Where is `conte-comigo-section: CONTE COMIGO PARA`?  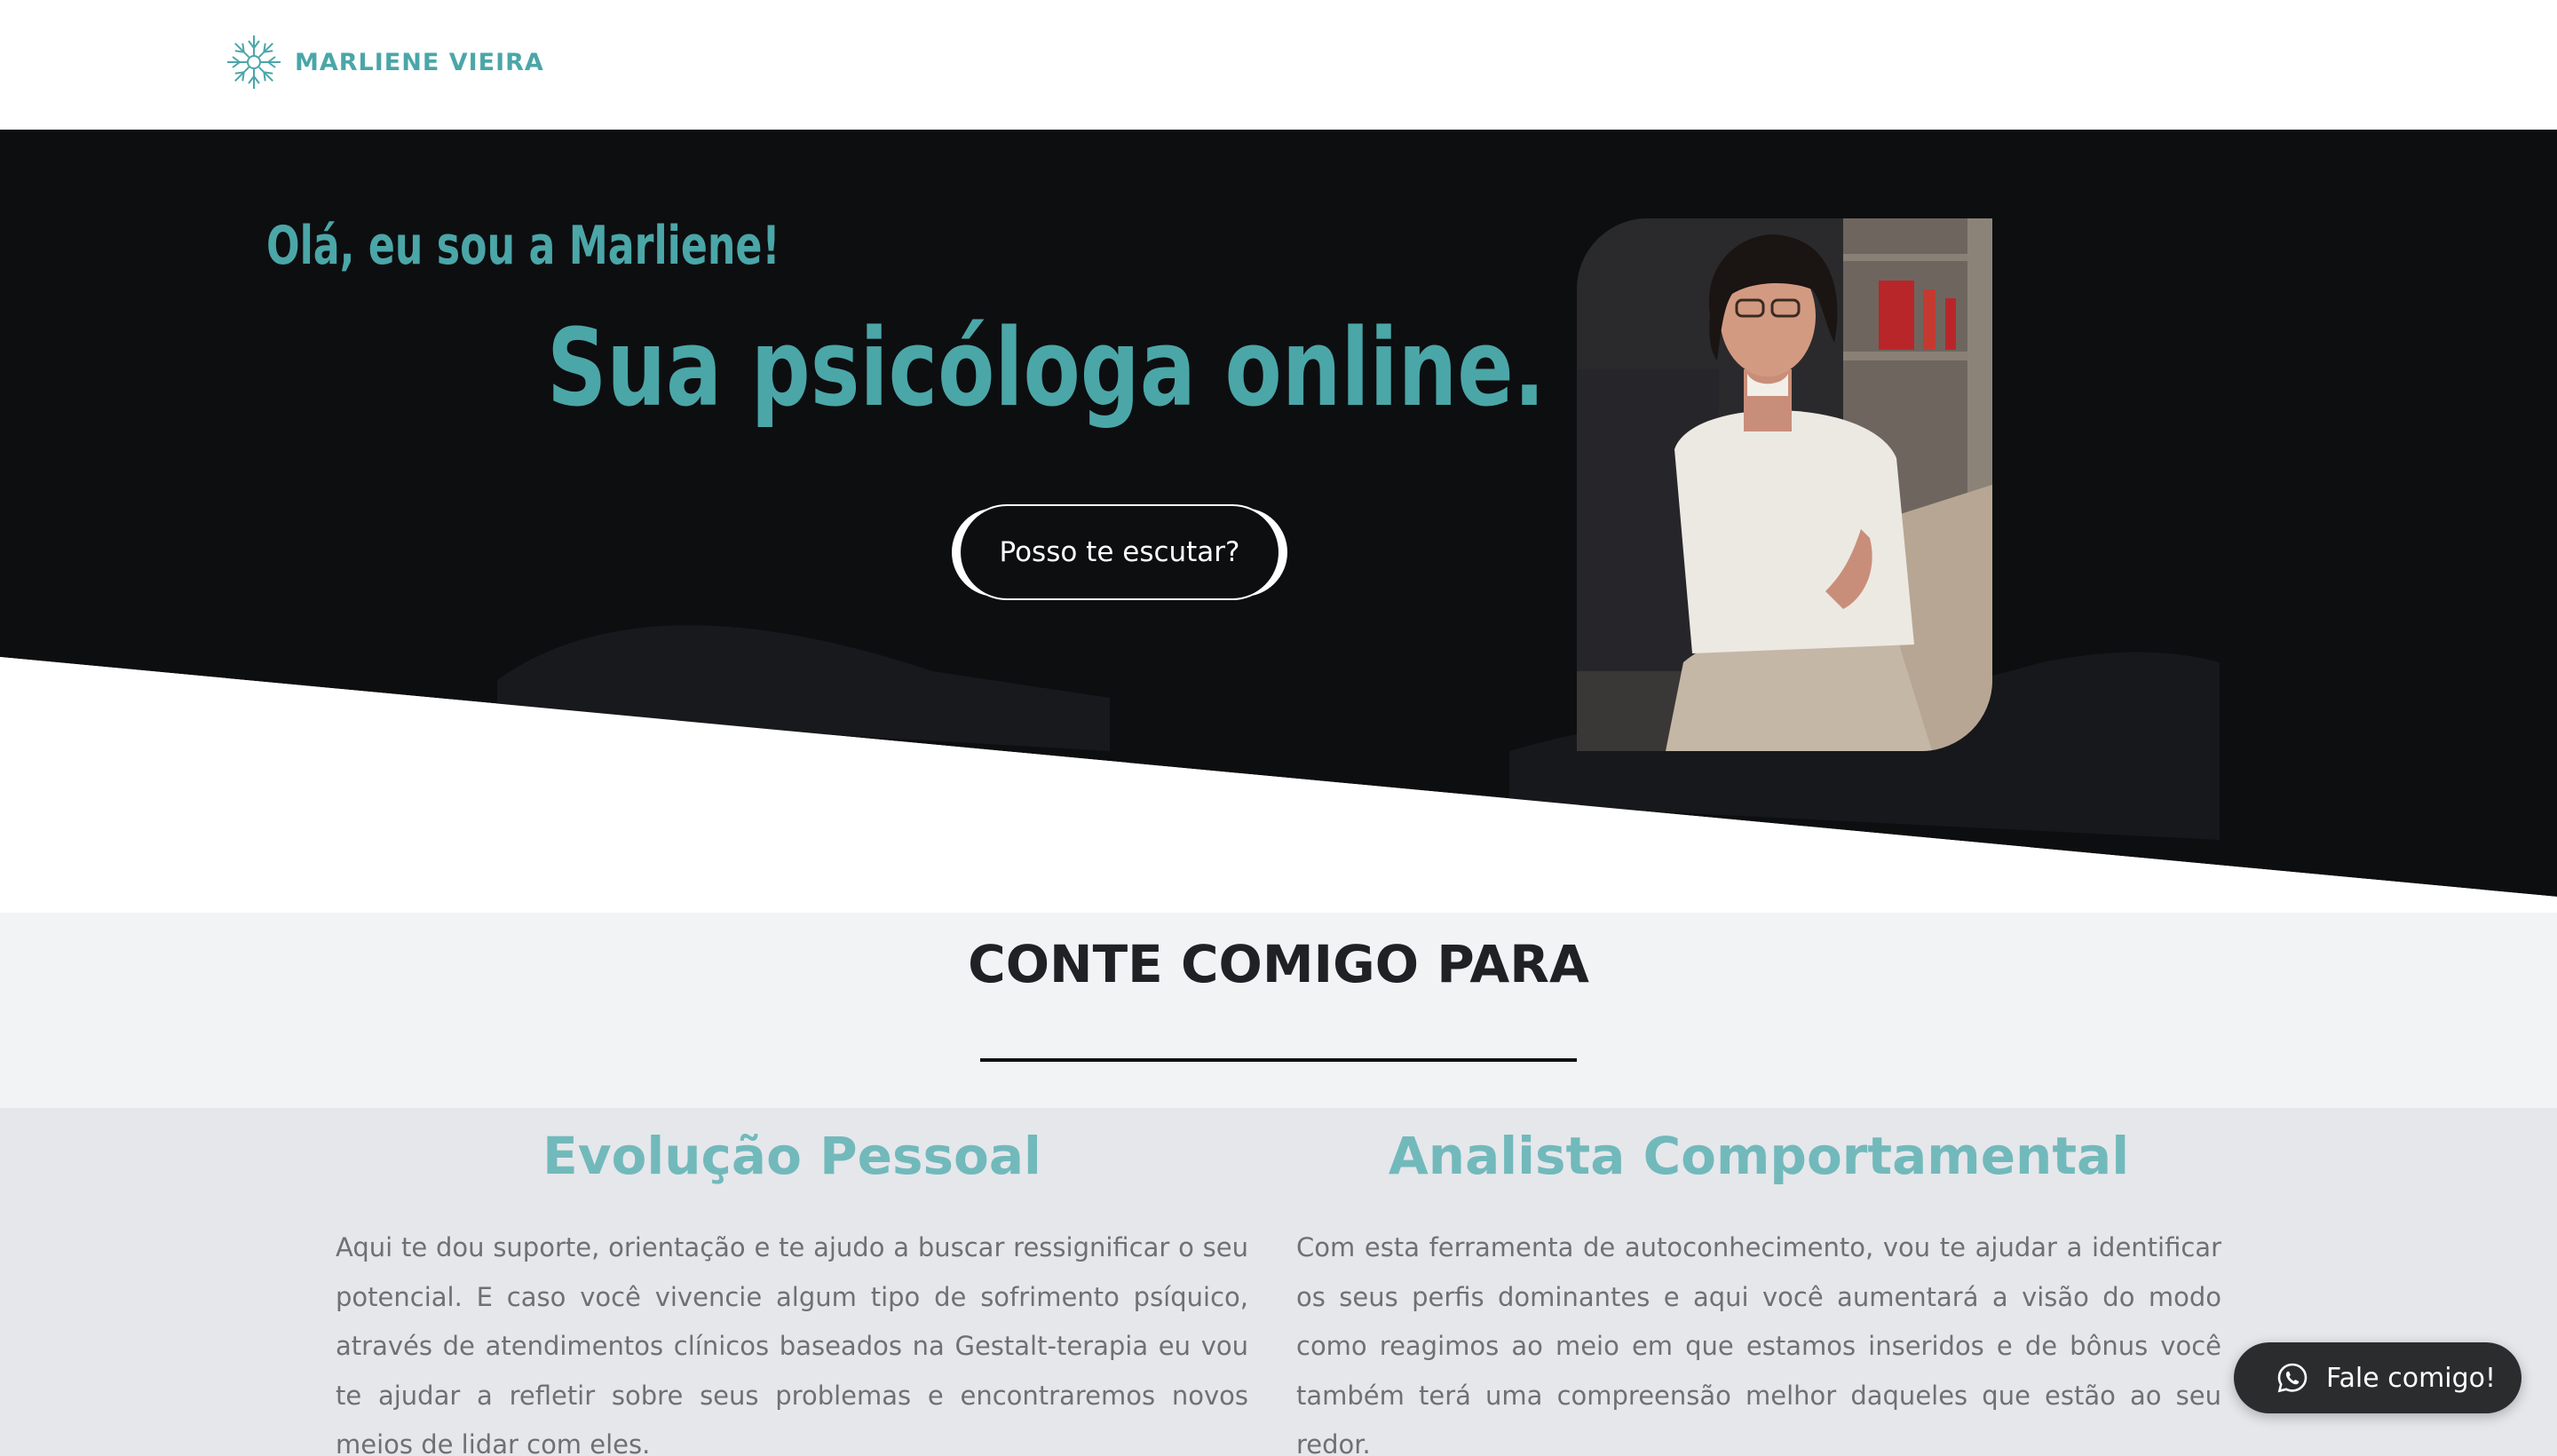
conte-comigo-section: CONTE COMIGO PARA is located at coordinates (1278, 1010).